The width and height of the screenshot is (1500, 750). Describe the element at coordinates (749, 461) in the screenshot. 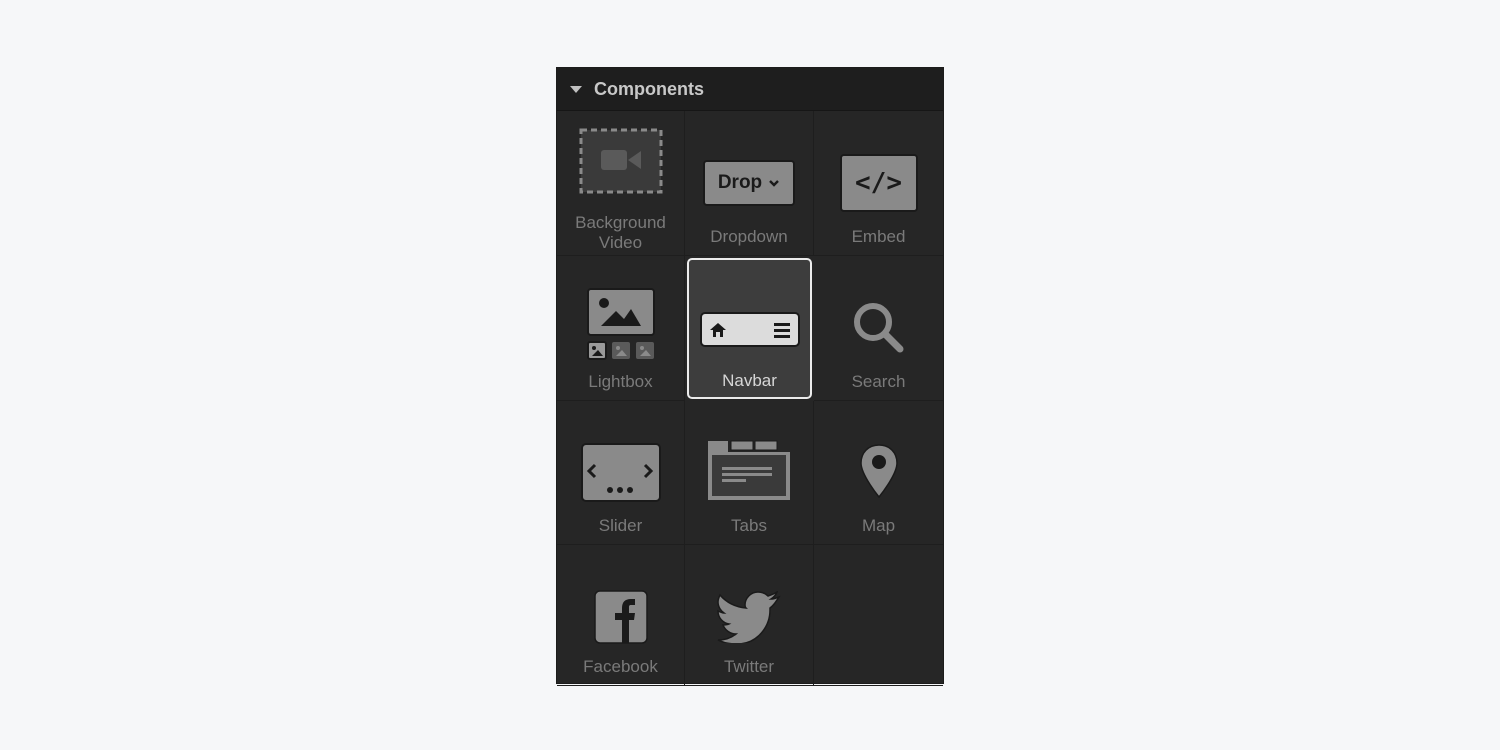

I see `tabs-icon` at that location.